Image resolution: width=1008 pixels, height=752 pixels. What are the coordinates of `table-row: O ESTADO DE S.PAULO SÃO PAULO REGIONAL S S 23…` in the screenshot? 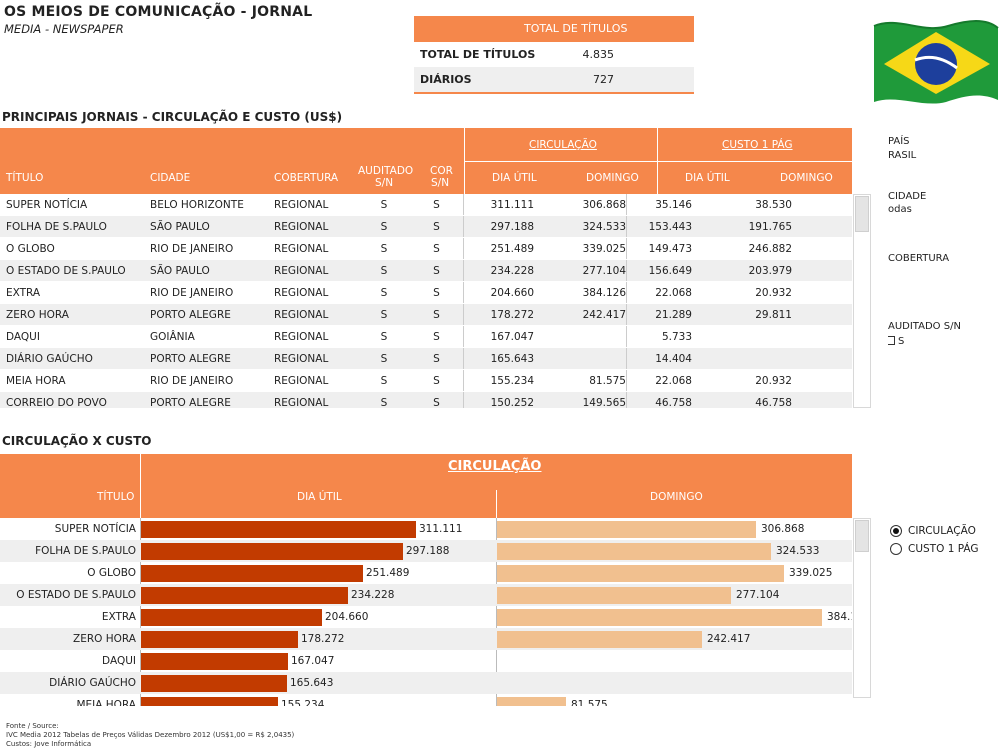 It's located at (426, 271).